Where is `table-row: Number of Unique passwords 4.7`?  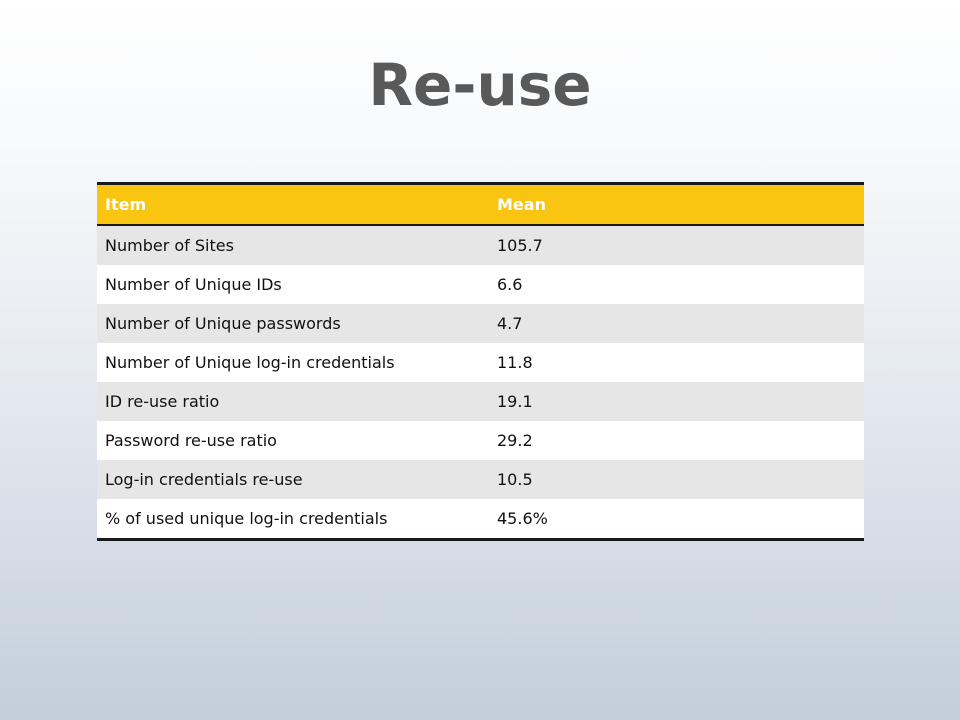 table-row: Number of Unique passwords 4.7 is located at coordinates (480, 323).